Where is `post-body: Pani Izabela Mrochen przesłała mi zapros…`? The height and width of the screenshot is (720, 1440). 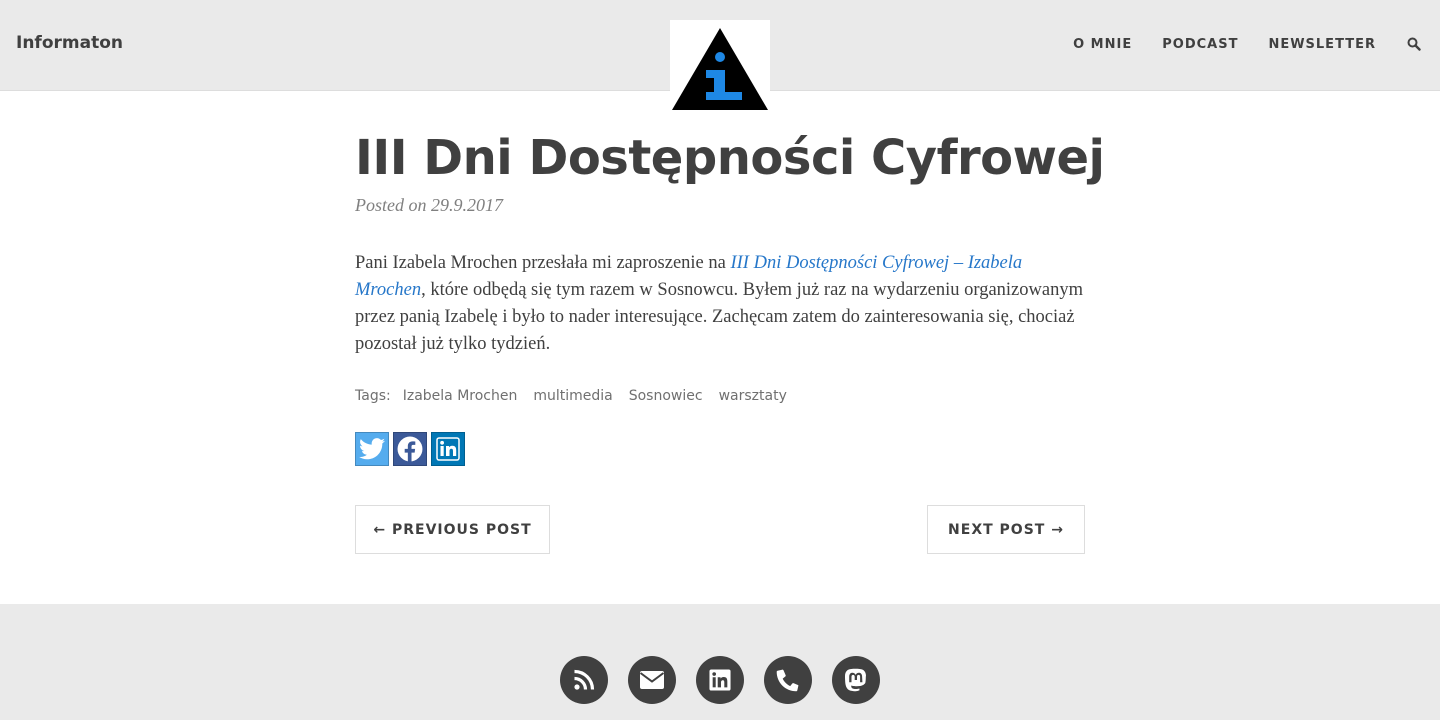 post-body: Pani Izabela Mrochen przesłała mi zapros… is located at coordinates (720, 304).